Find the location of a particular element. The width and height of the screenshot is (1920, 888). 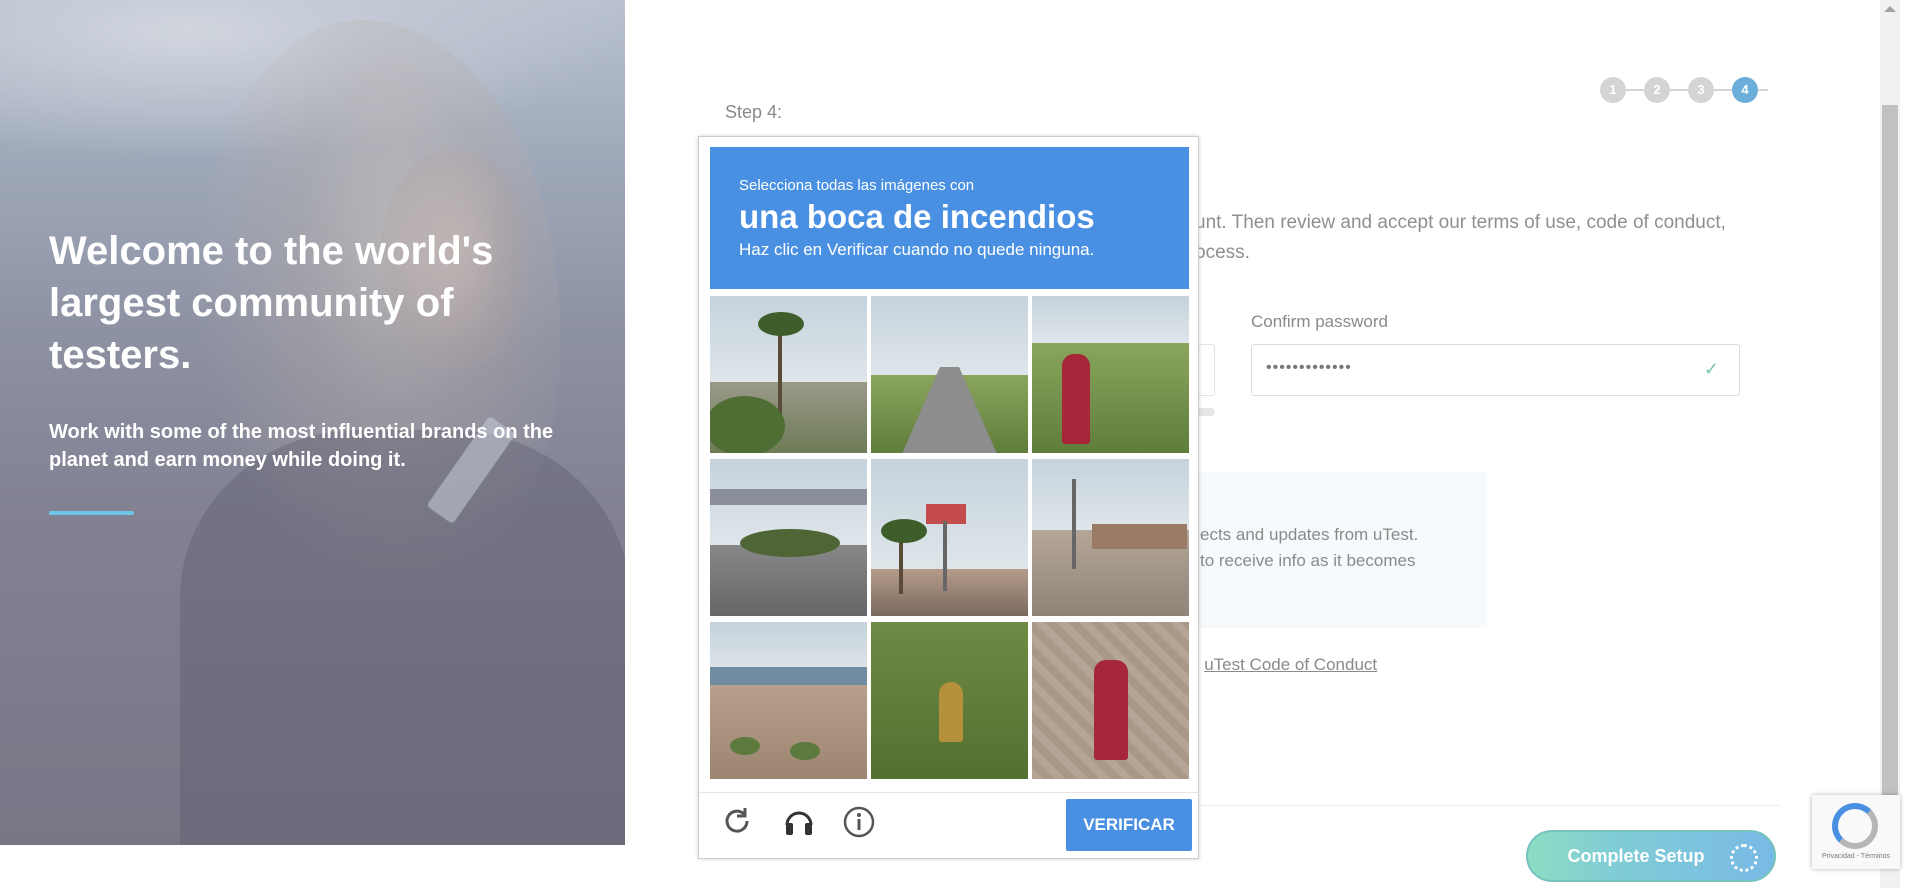

step-2: 2 is located at coordinates (1657, 90).